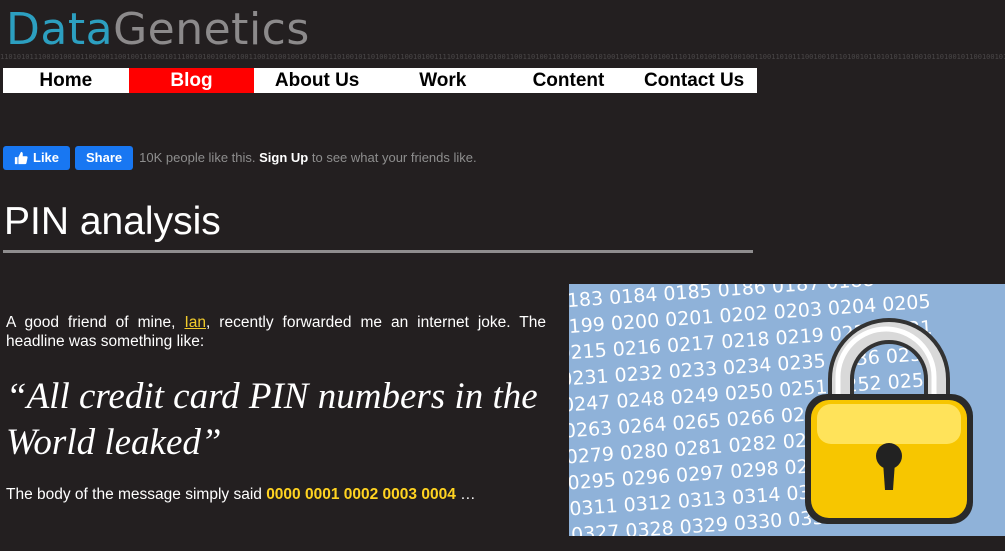 This screenshot has height=551, width=1005. I want to click on body-text-before: The body of the message simply said, so click(136, 494).